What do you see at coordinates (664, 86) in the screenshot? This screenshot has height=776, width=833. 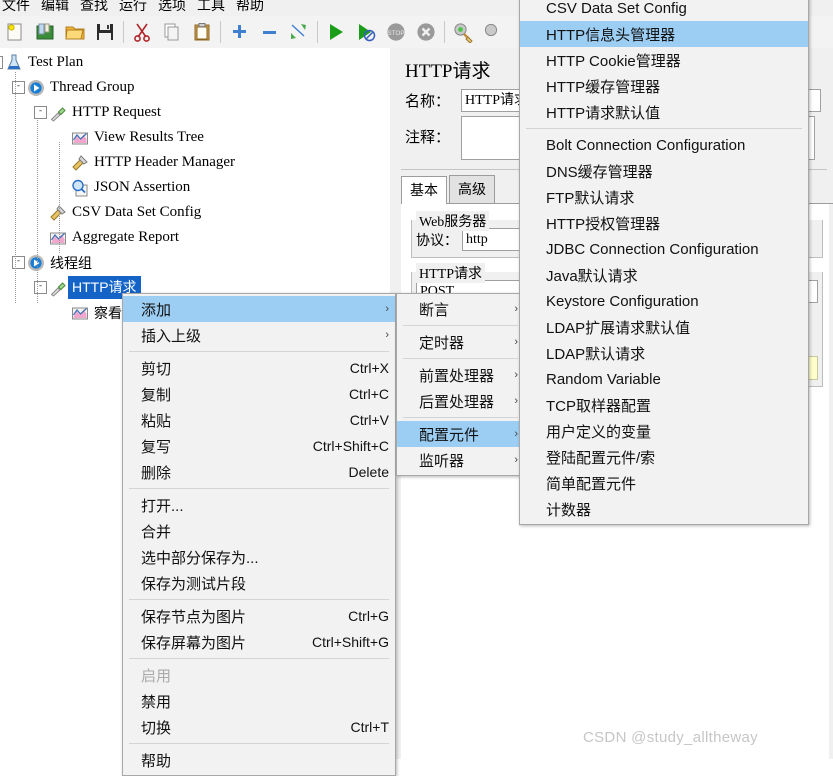 I see `menu-item-HTTP缓存管理器: HTTP缓存管理器` at bounding box center [664, 86].